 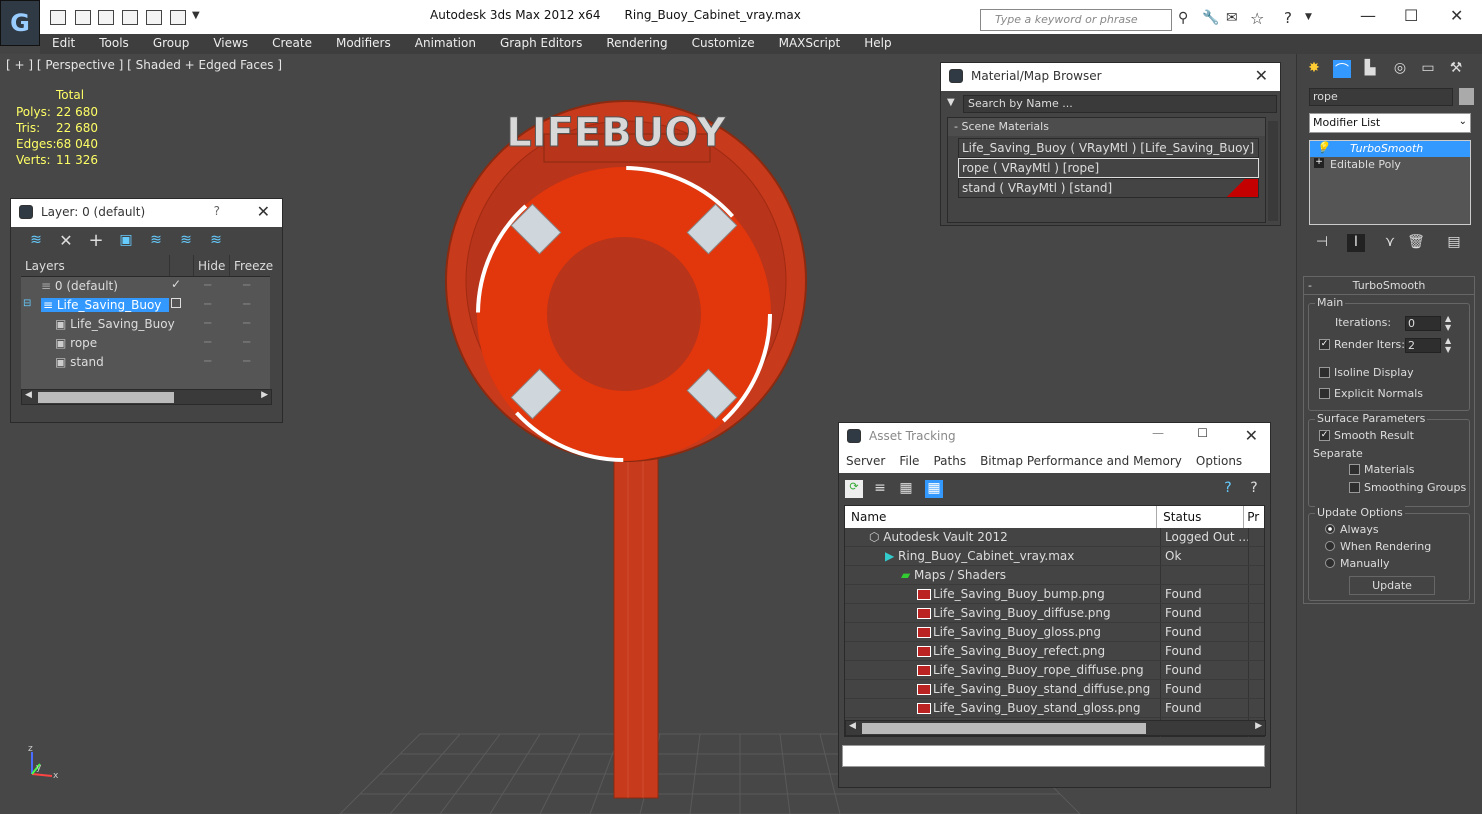 I want to click on isoline-checkbox, so click(x=1324, y=372).